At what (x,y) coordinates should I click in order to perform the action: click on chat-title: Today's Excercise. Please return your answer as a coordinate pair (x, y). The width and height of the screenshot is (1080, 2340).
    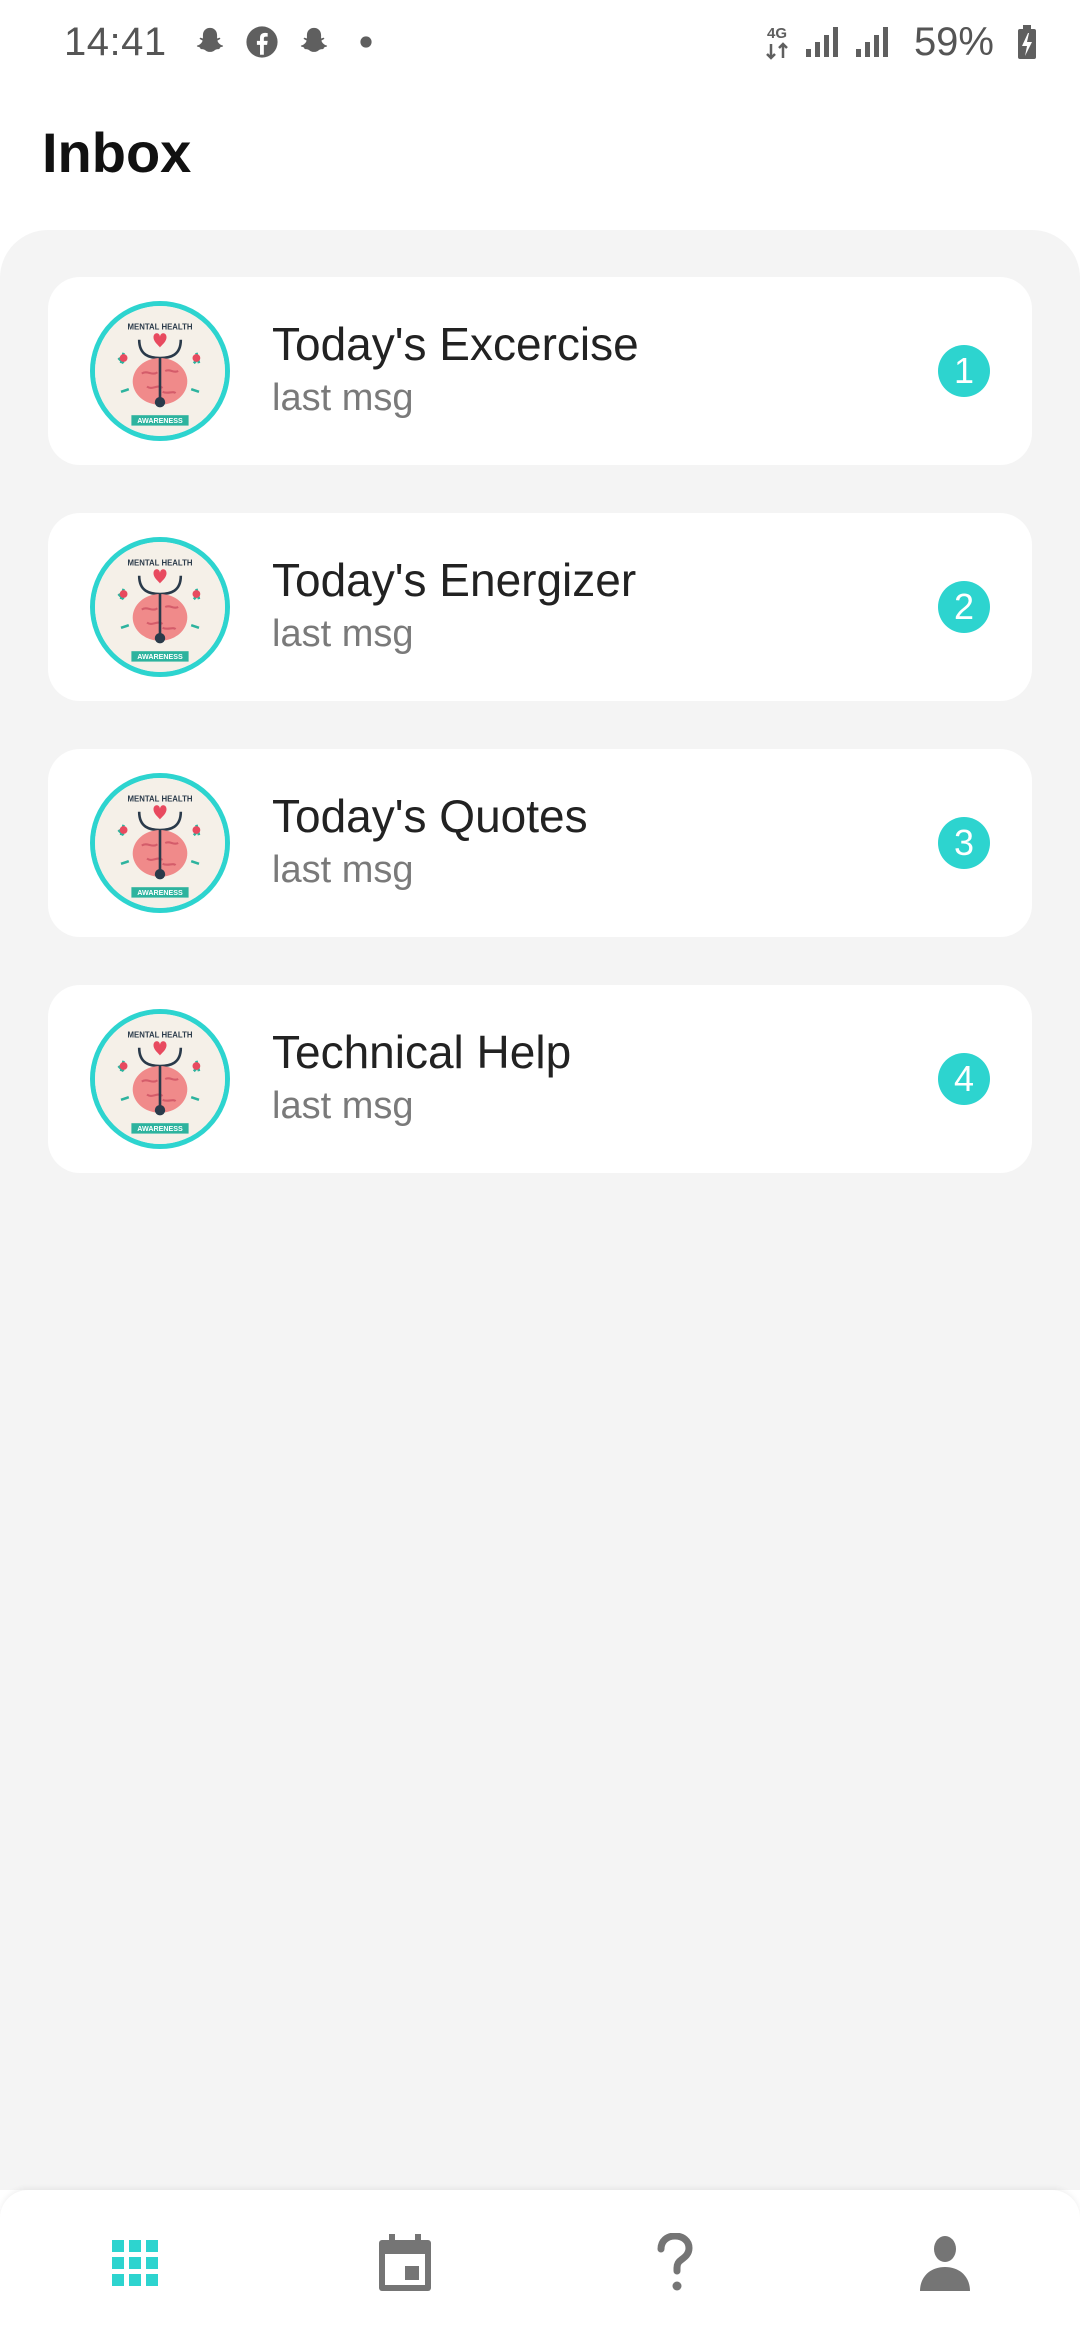
    Looking at the image, I should click on (455, 344).